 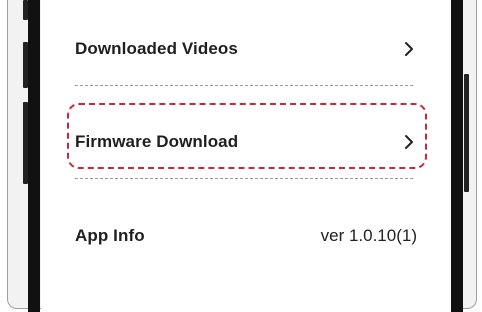 I want to click on phone-side-button, so click(x=466, y=133).